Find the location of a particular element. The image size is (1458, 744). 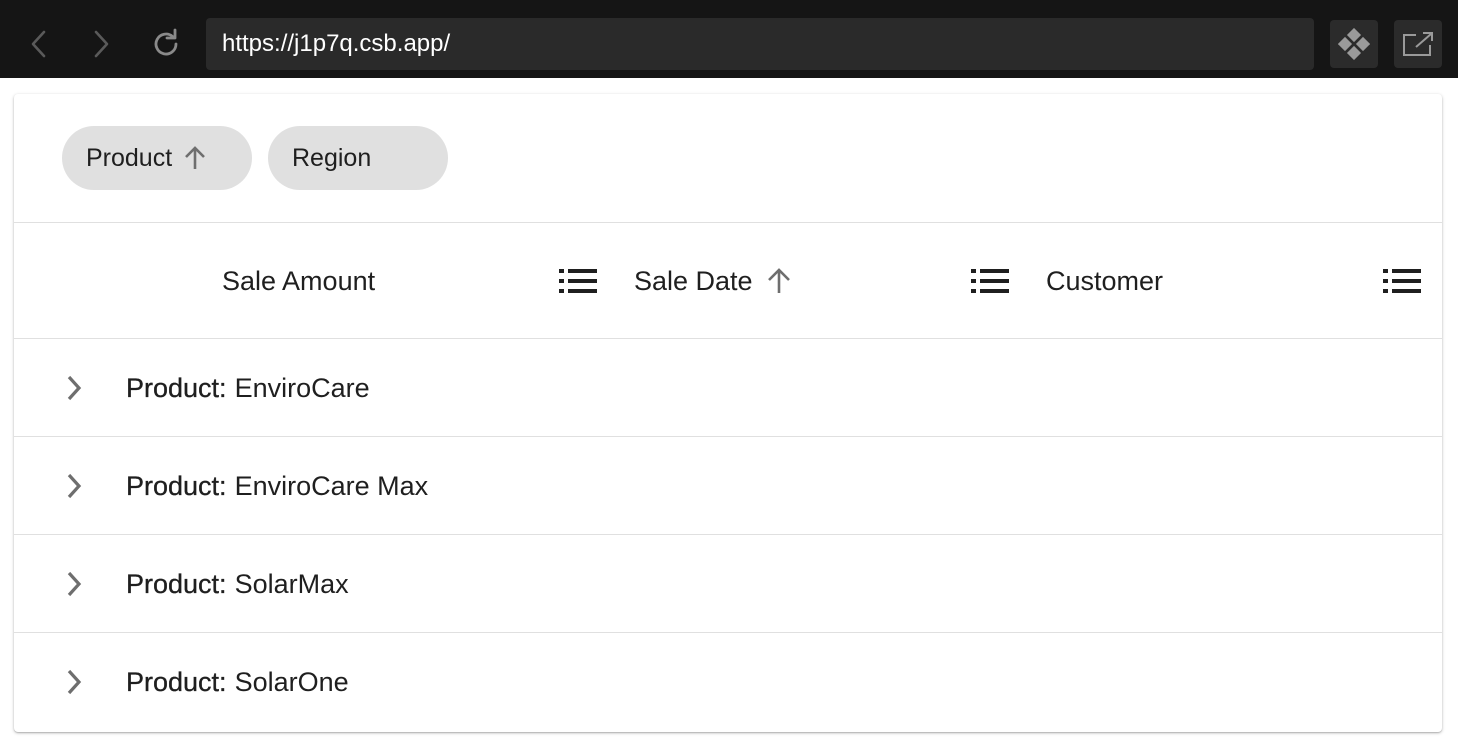

codesandbox-button is located at coordinates (1354, 44).